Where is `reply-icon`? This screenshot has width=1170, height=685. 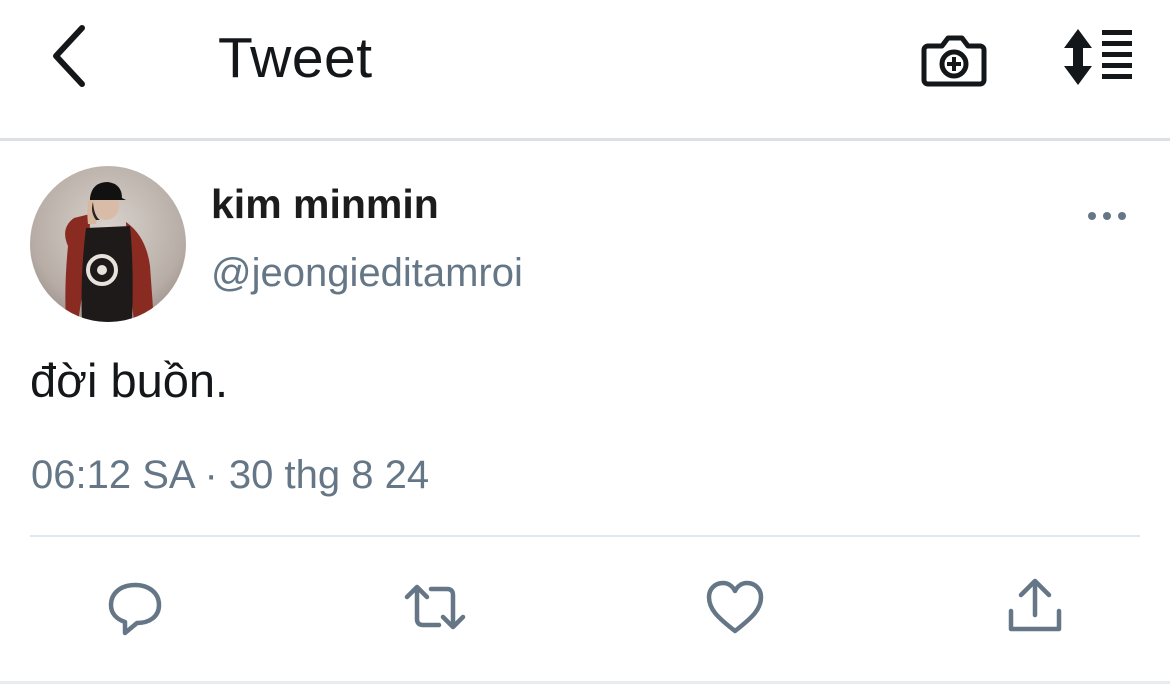 reply-icon is located at coordinates (135, 607).